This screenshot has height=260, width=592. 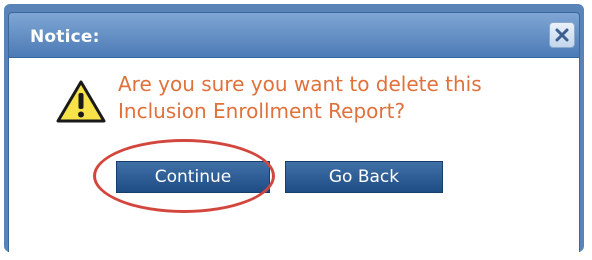 What do you see at coordinates (65, 37) in the screenshot?
I see `dialog-title: Notice:` at bounding box center [65, 37].